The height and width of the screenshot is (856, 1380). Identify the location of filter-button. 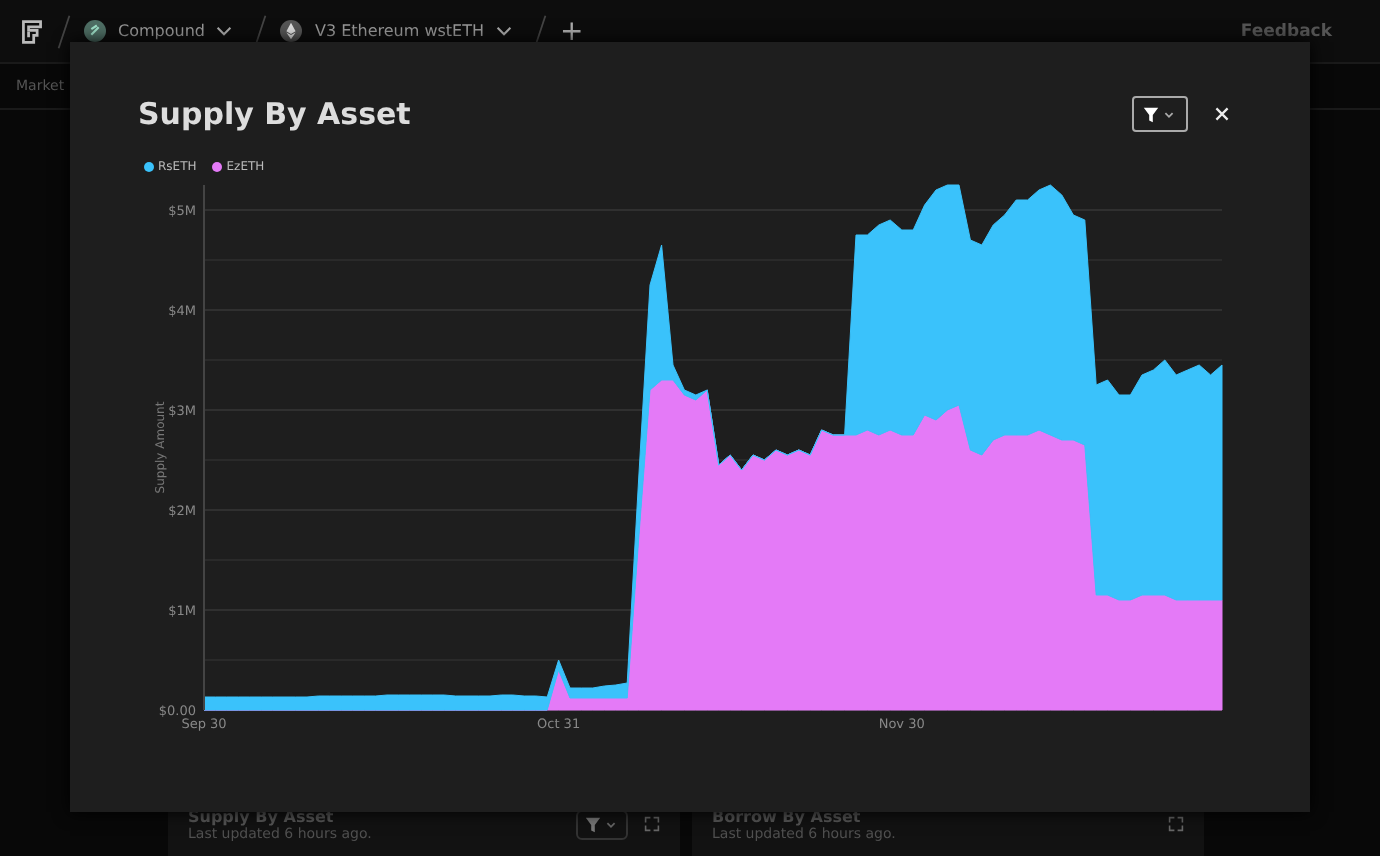
(1160, 114).